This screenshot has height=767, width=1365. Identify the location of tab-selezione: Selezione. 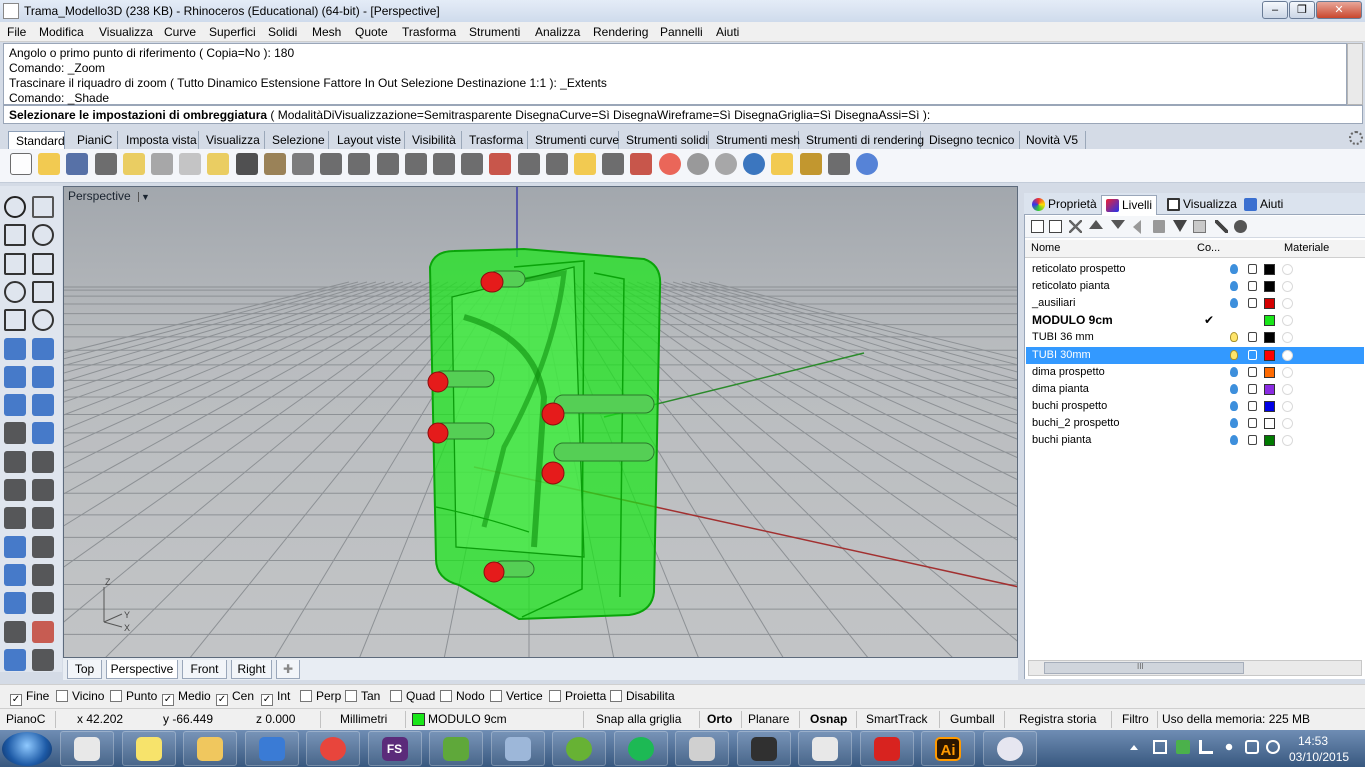
(298, 140).